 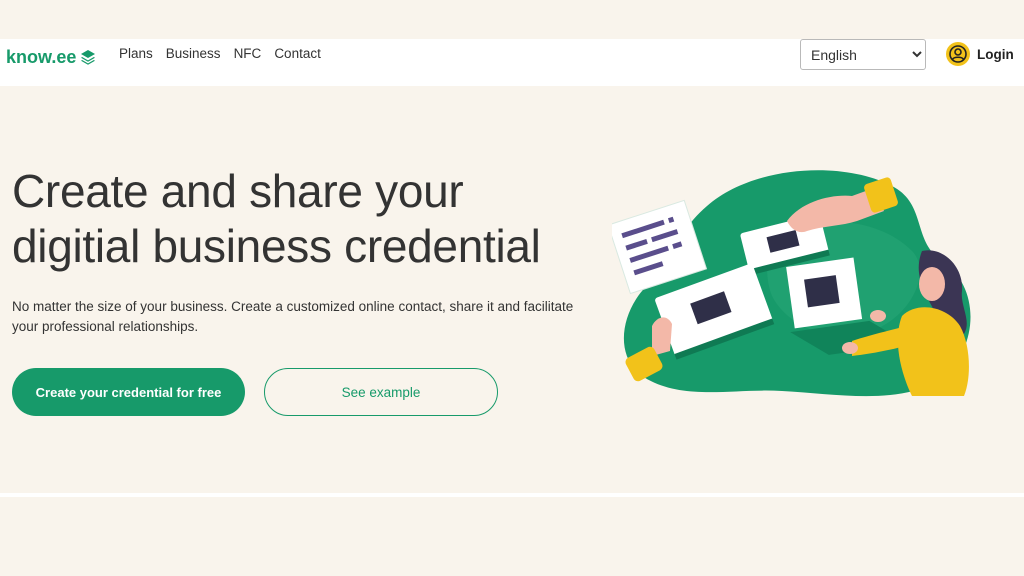 What do you see at coordinates (297, 53) in the screenshot?
I see `nav-link-contact: Contact` at bounding box center [297, 53].